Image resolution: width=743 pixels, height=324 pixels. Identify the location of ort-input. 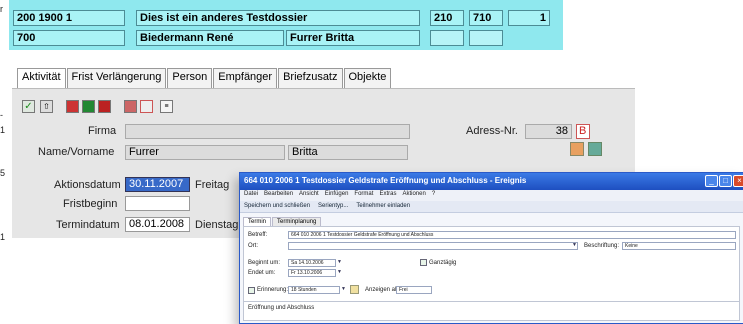
(433, 246).